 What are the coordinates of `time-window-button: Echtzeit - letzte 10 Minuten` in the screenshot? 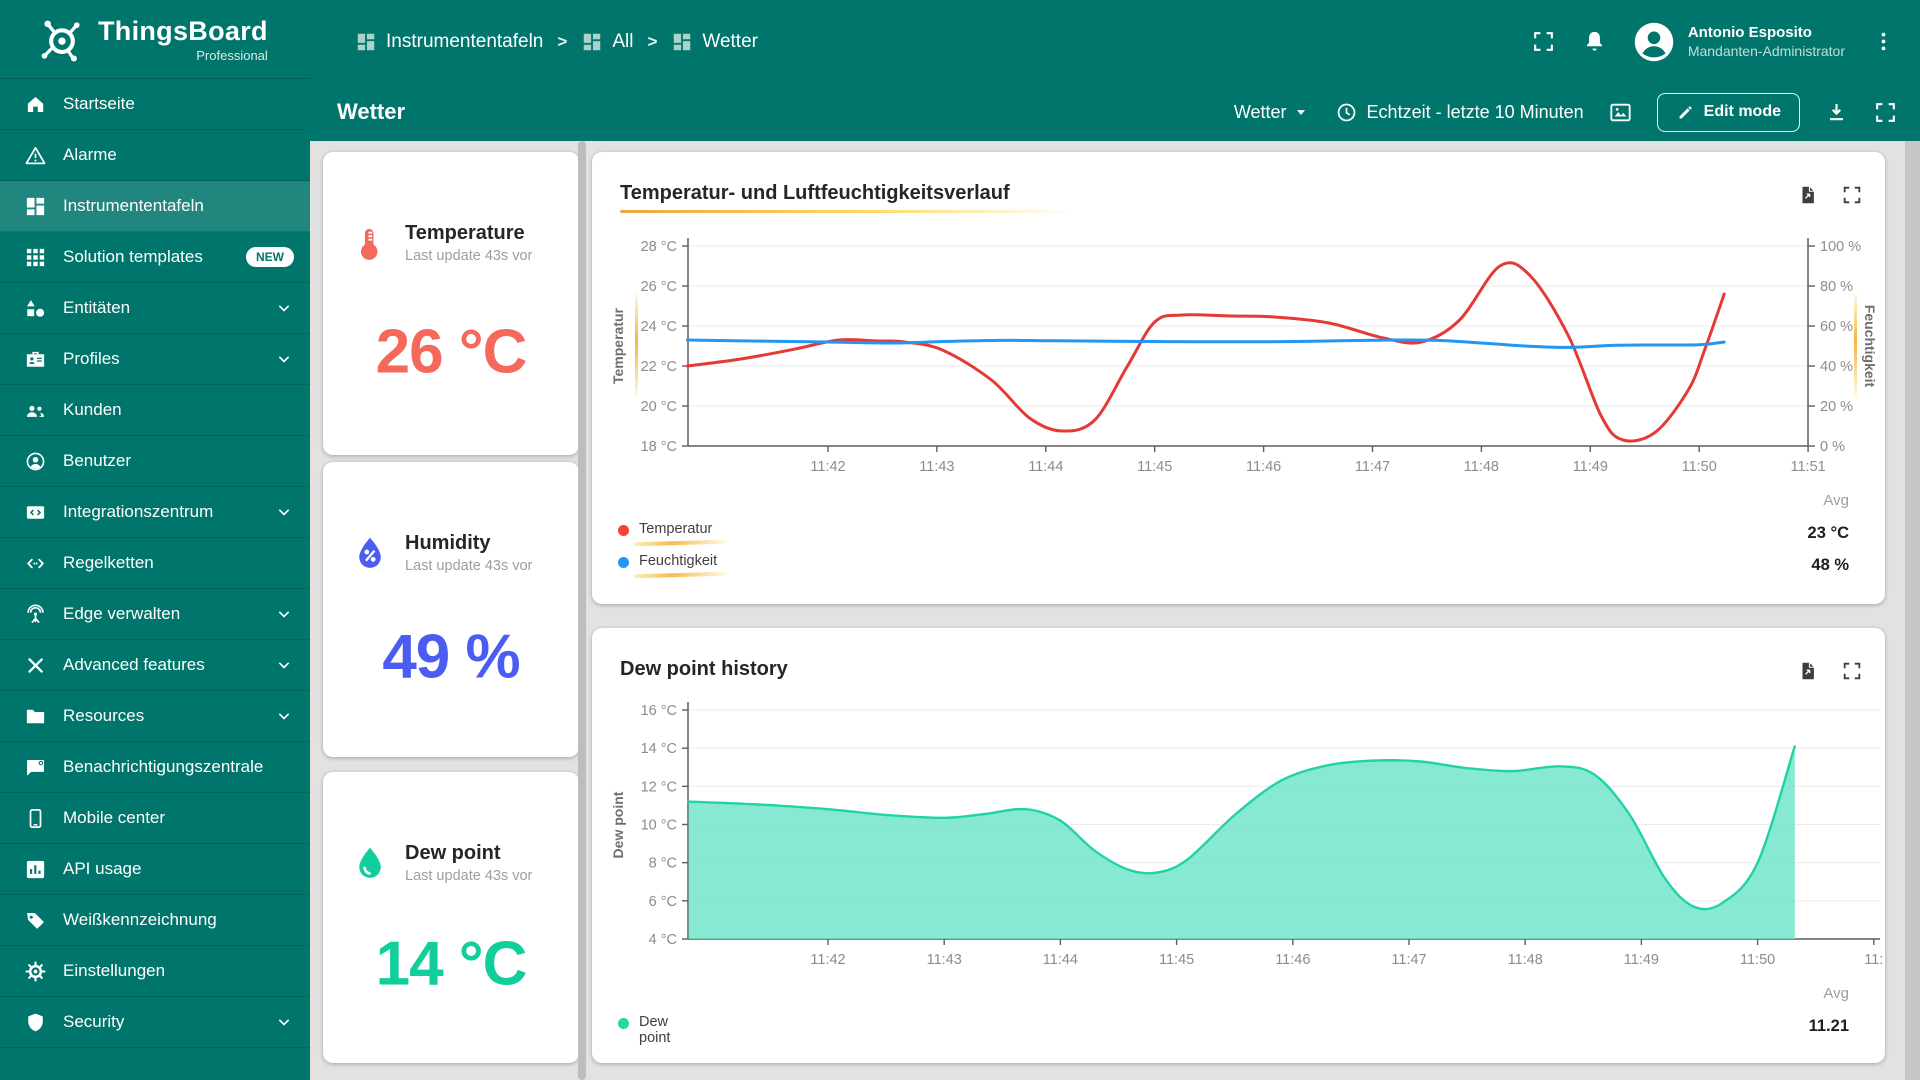 It's located at (1459, 112).